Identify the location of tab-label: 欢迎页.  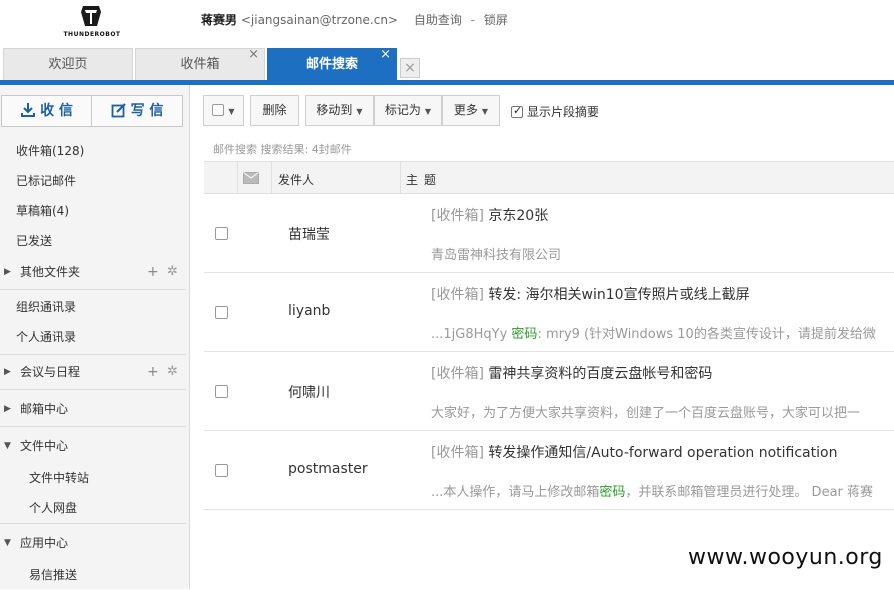
(68, 64).